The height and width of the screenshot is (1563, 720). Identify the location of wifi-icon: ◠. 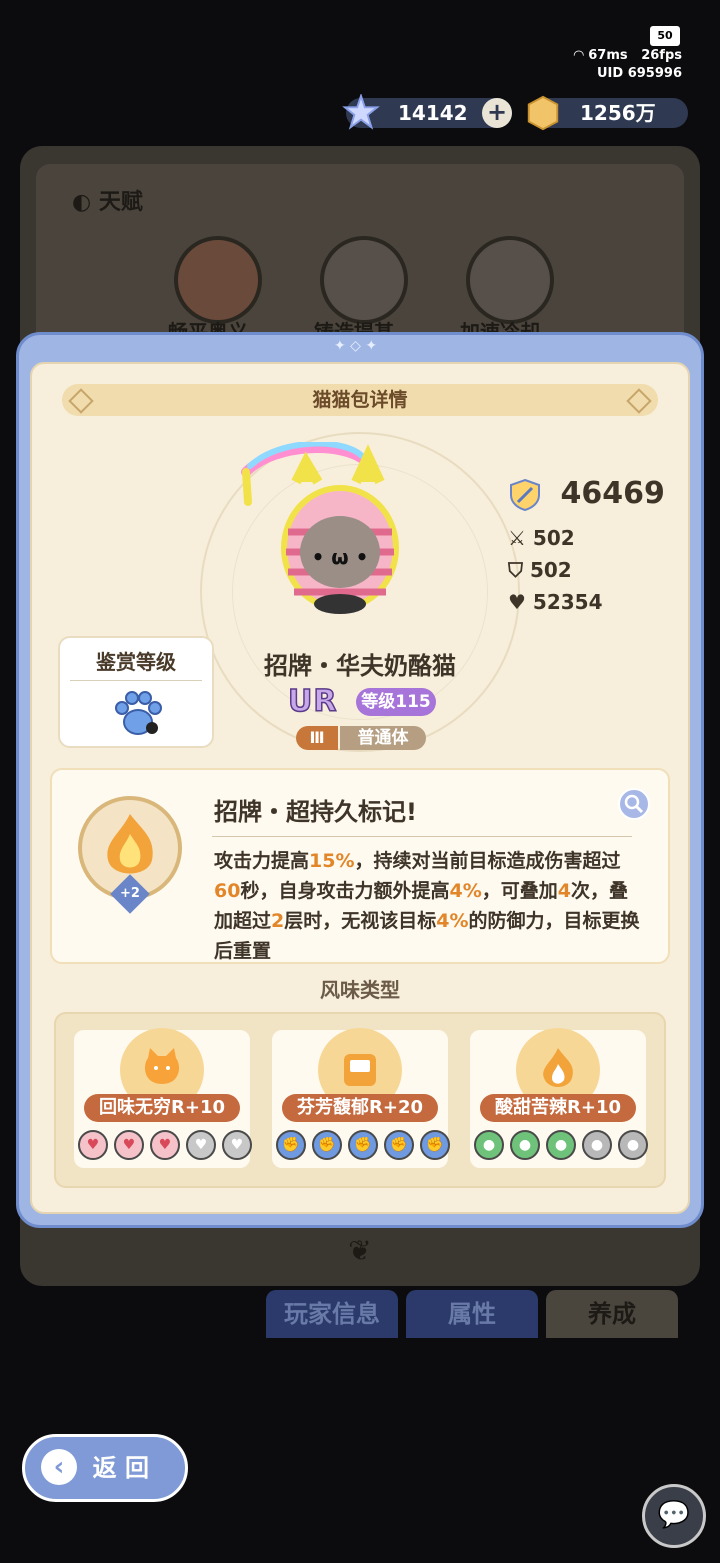
(581, 55).